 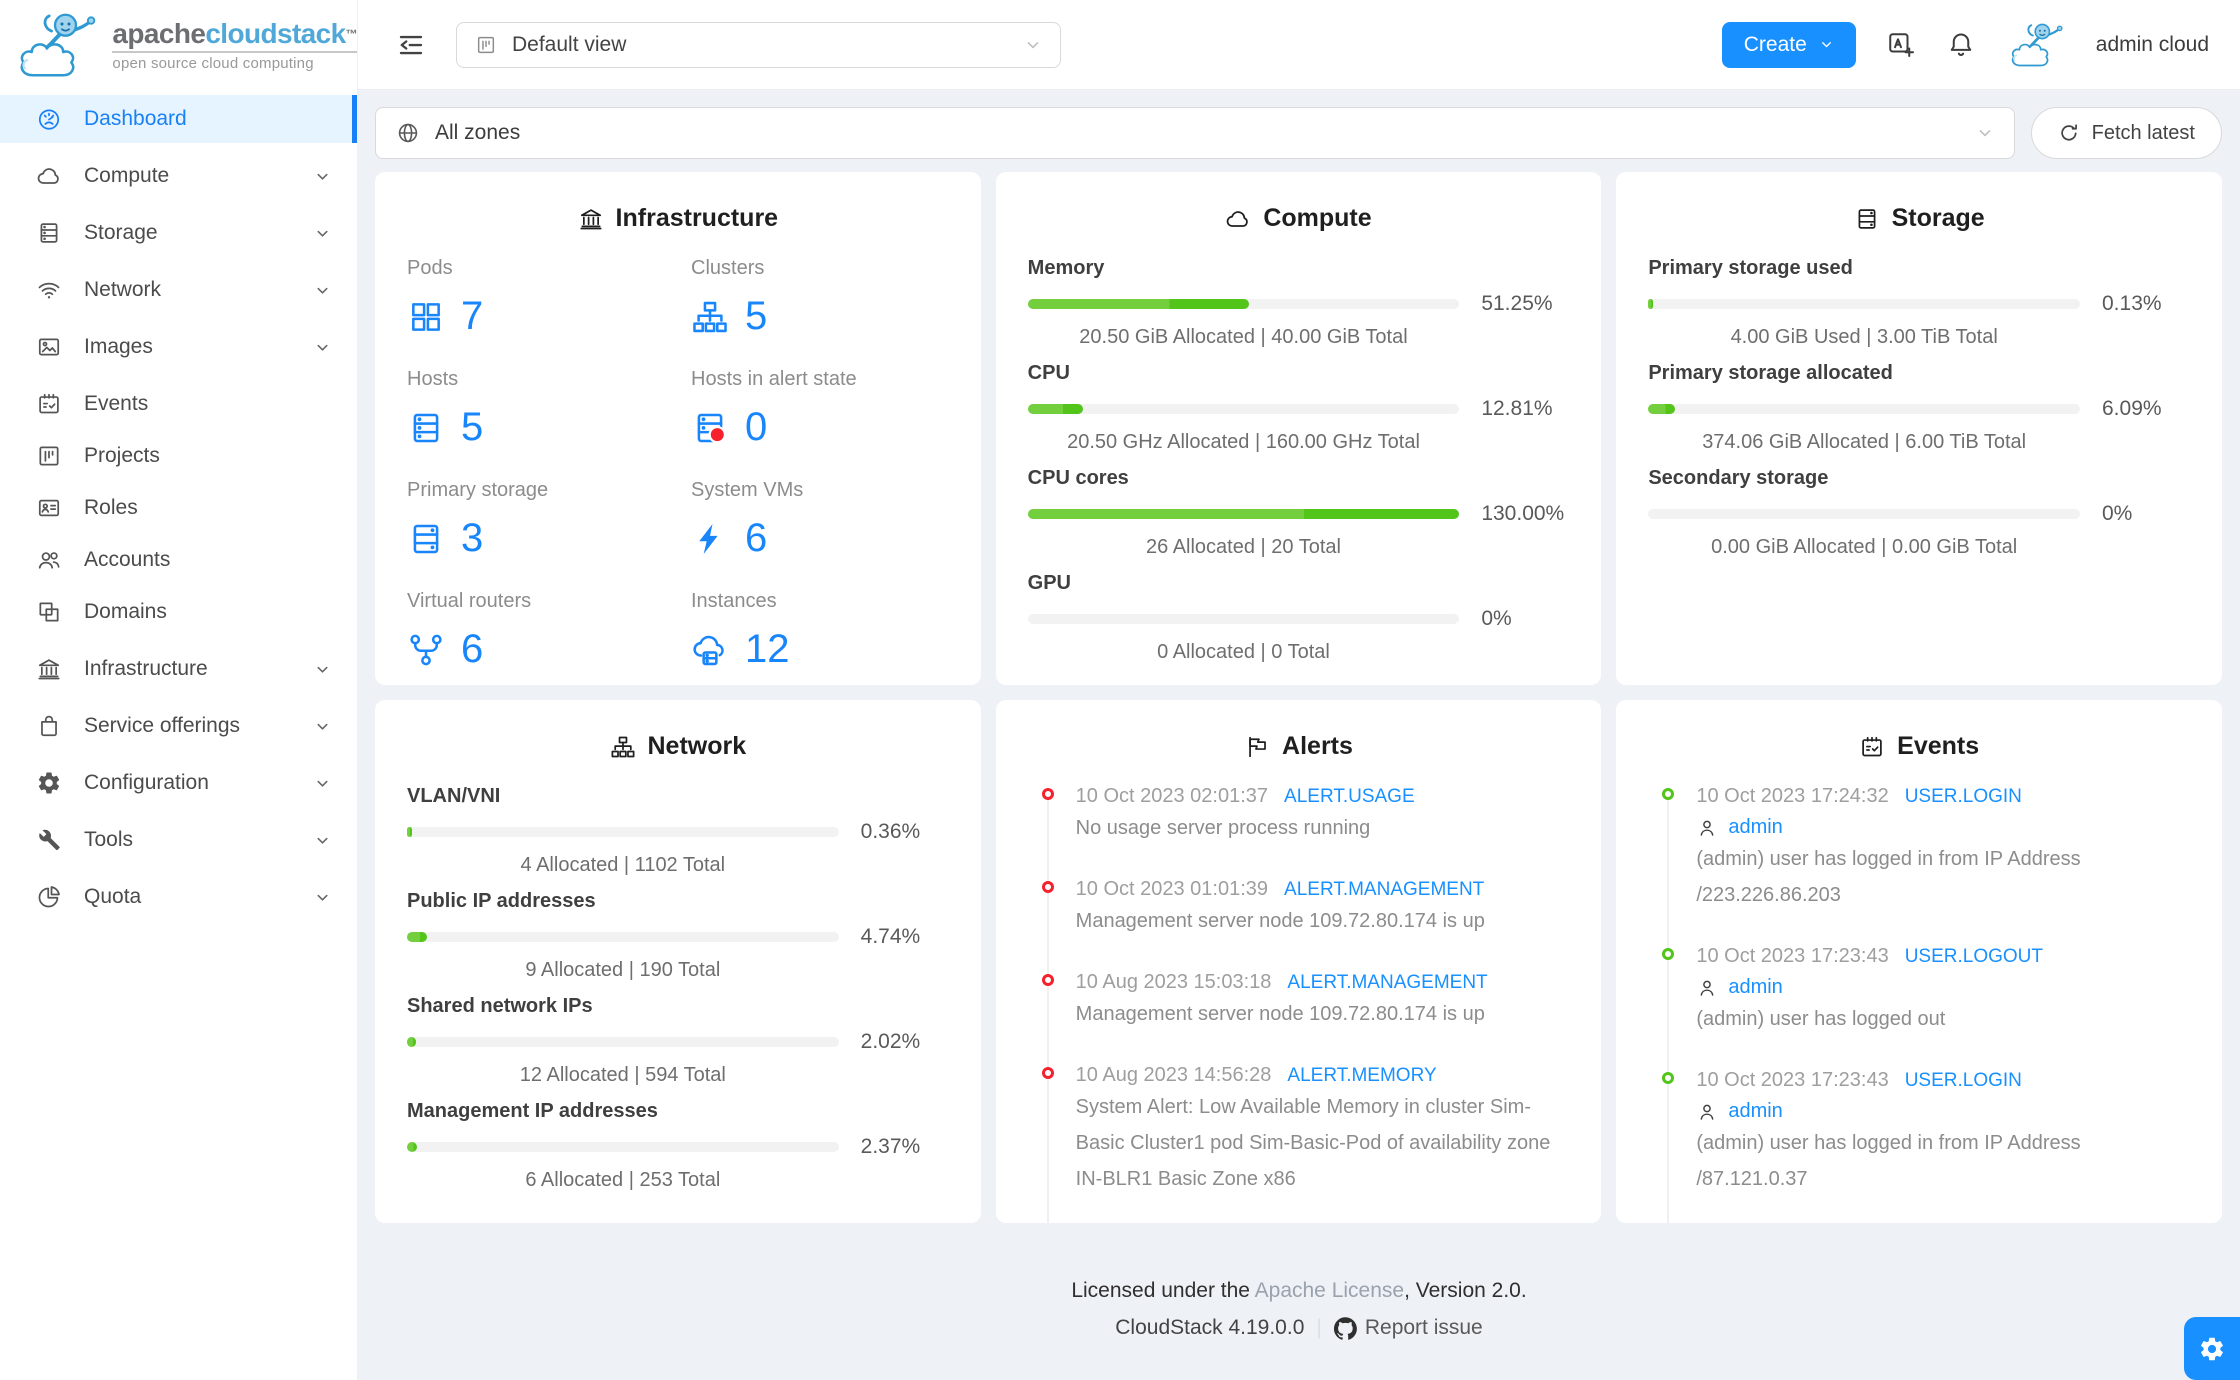 What do you see at coordinates (2212, 1348) in the screenshot?
I see `settings-fab-button` at bounding box center [2212, 1348].